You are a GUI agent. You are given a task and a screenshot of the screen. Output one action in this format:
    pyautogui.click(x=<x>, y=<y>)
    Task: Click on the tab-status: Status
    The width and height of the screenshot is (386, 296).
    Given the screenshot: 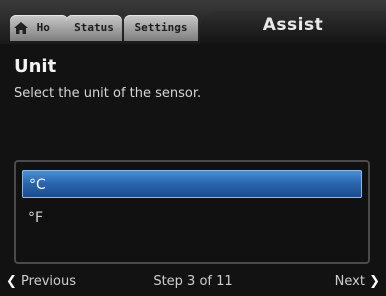 What is the action you would take?
    pyautogui.click(x=94, y=28)
    